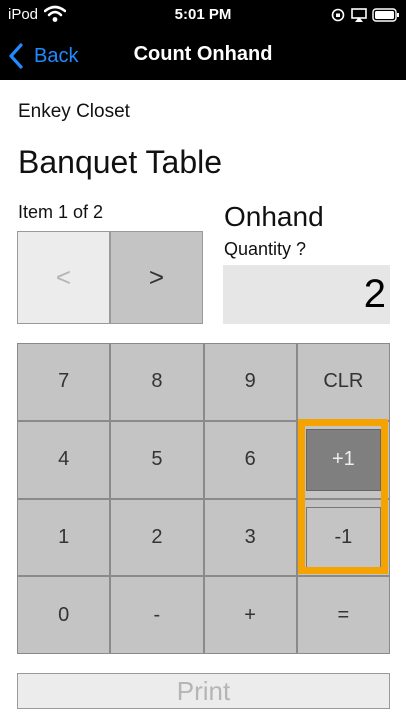 The width and height of the screenshot is (406, 726). Describe the element at coordinates (338, 15) in the screenshot. I see `orientation-lock-icon` at that location.